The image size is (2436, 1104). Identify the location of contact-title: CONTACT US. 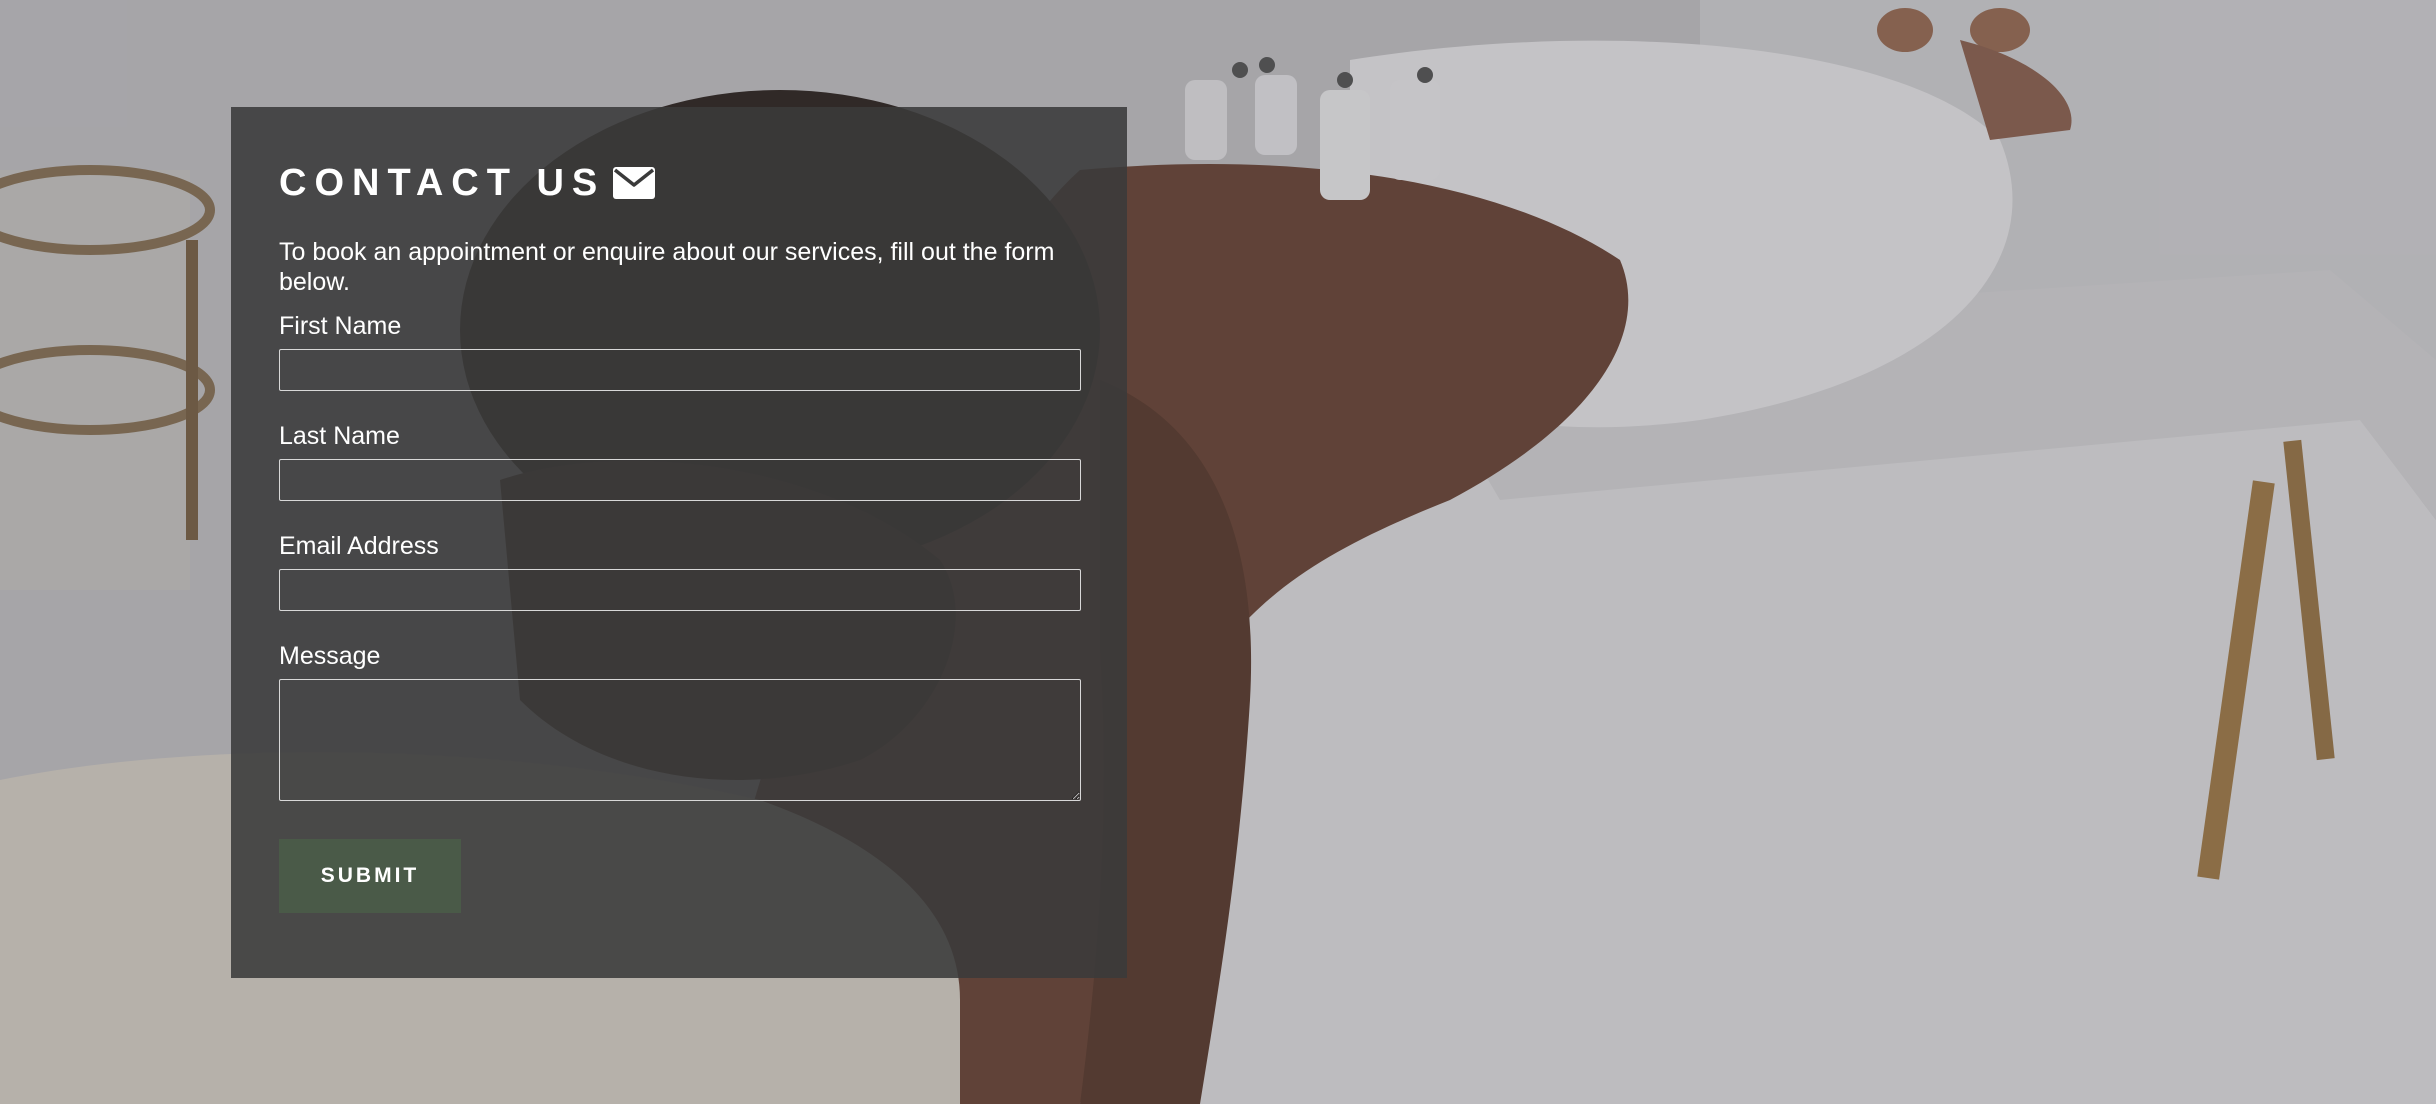
(442, 182).